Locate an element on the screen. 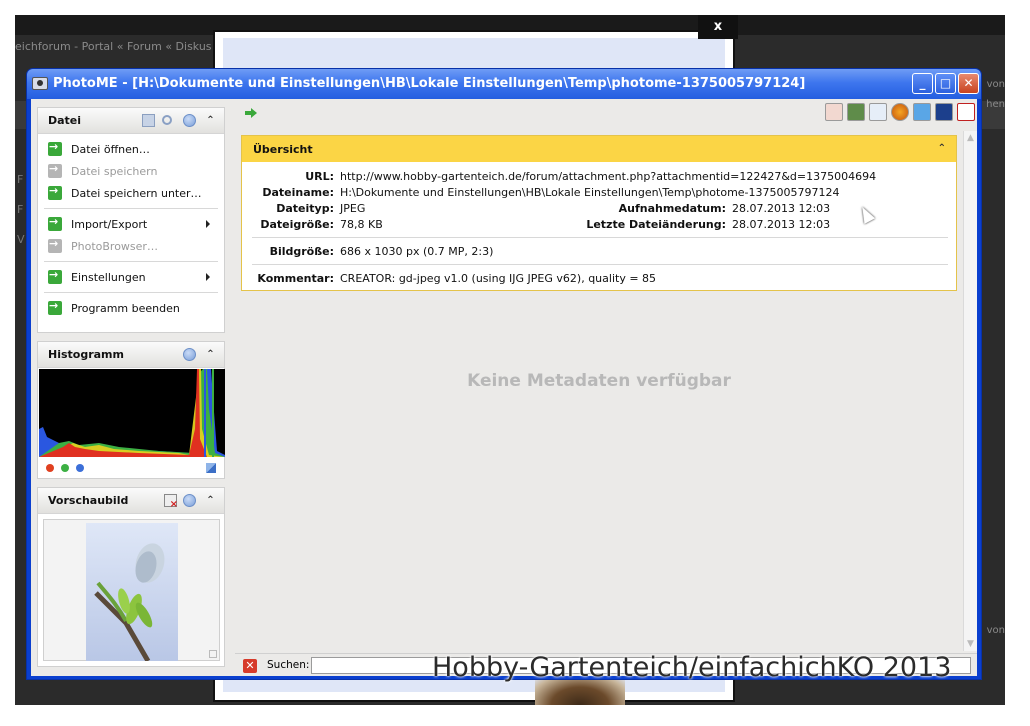  datei-panel-title: Datei is located at coordinates (65, 120).